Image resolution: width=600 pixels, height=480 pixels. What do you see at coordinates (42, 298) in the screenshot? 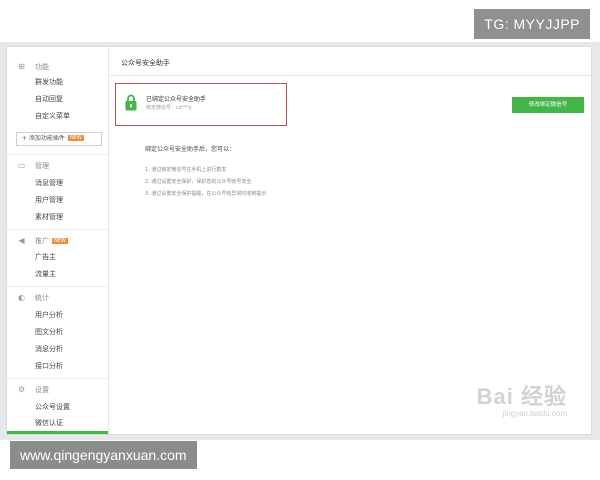
I see `sidebar-section-label: 统计` at bounding box center [42, 298].